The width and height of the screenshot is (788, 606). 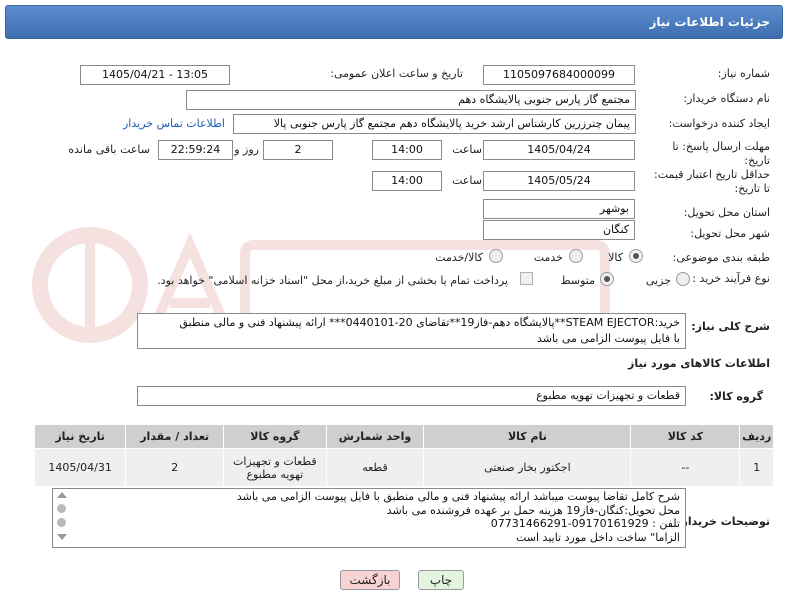 I want to click on category-label: طبقه بندی موضوعی:, so click(x=721, y=257).